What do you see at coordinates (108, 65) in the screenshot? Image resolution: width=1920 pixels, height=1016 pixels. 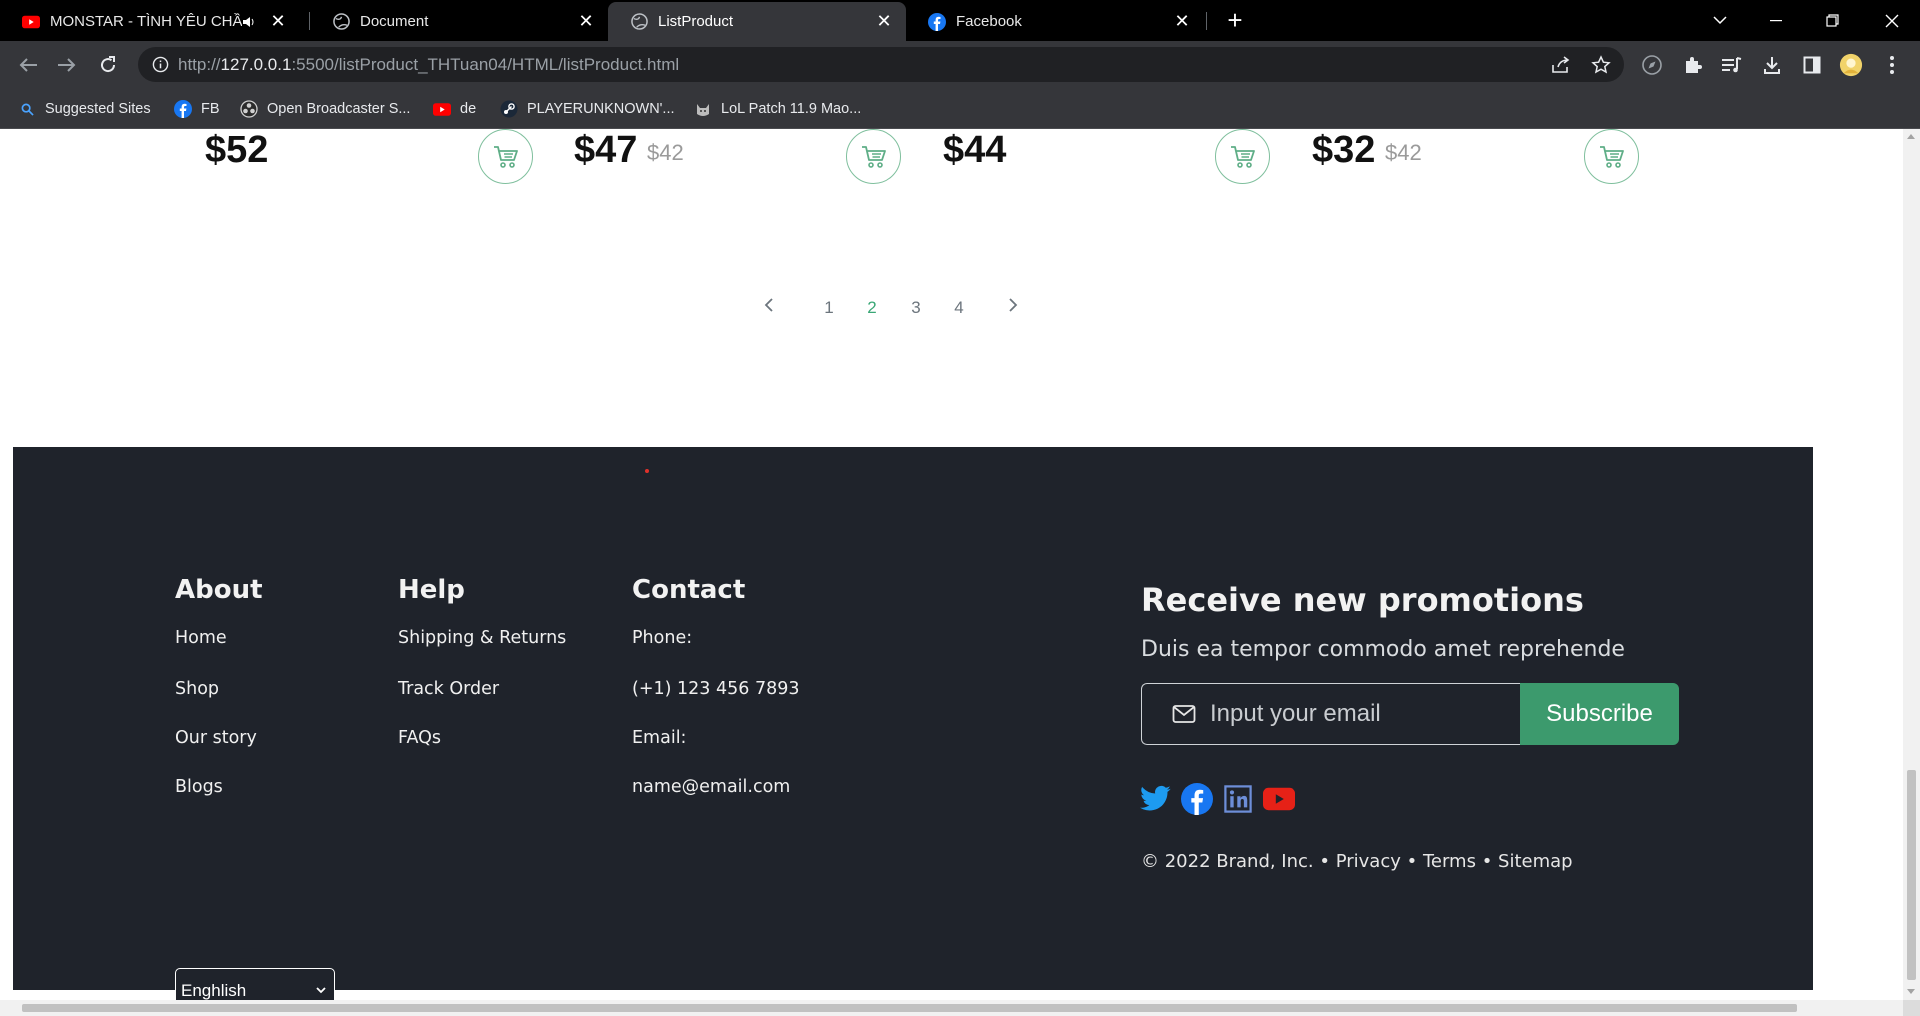 I see `reload-icon` at bounding box center [108, 65].